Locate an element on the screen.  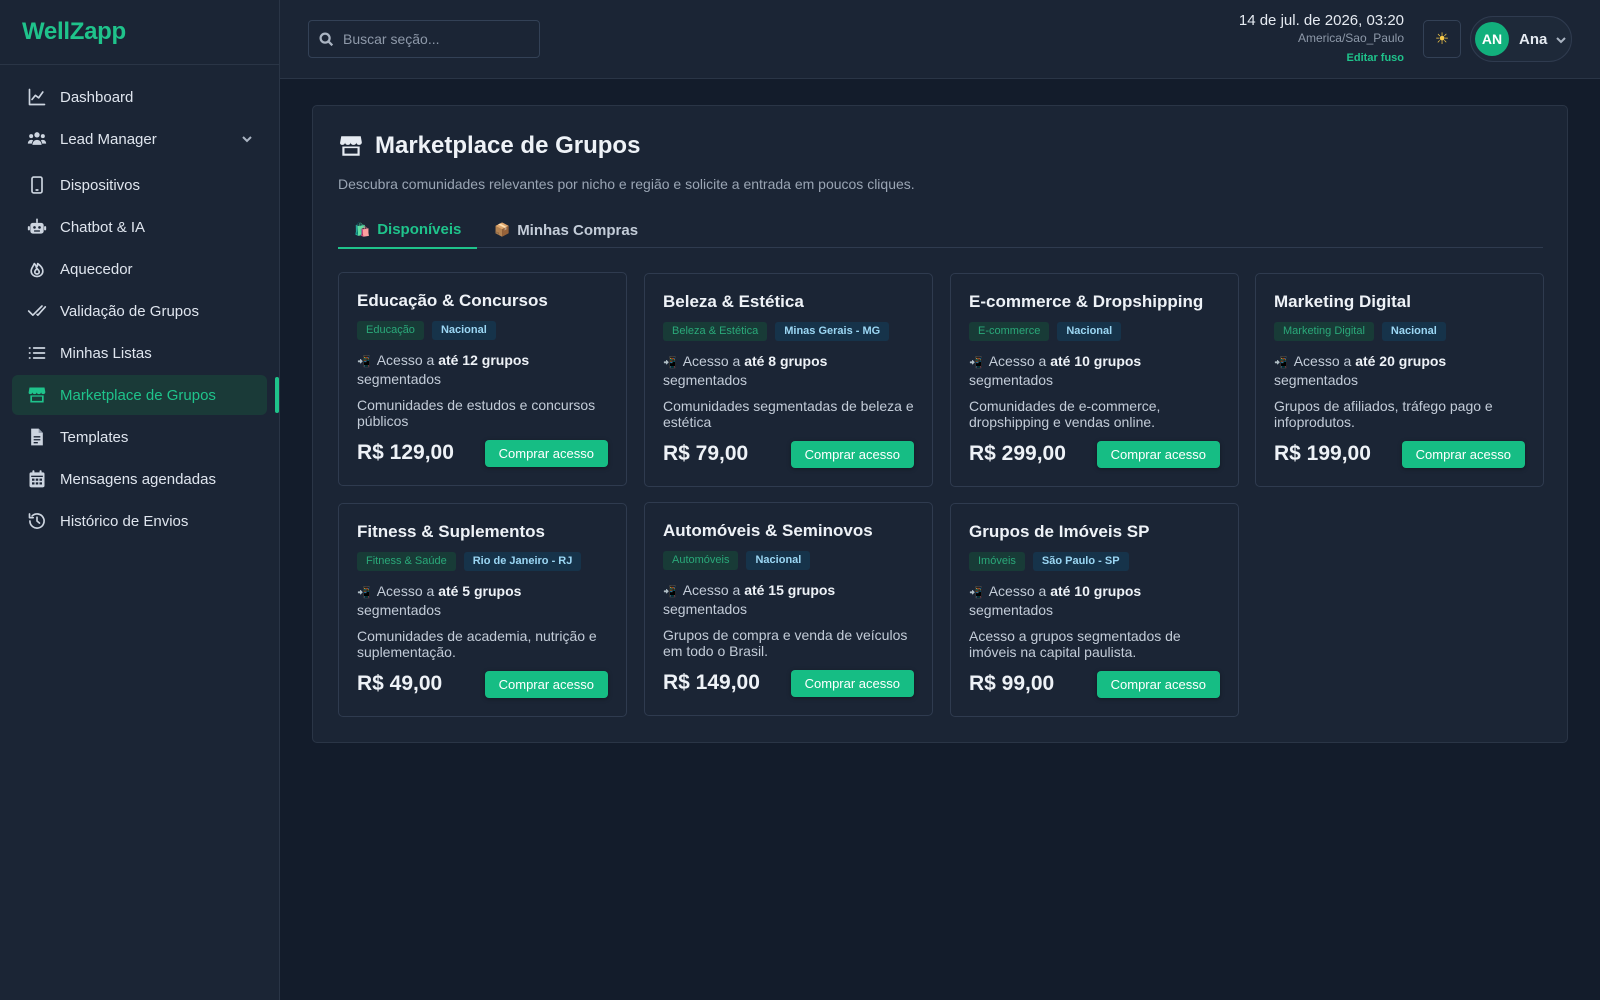
access-count: até 10 grupos is located at coordinates (1096, 361).